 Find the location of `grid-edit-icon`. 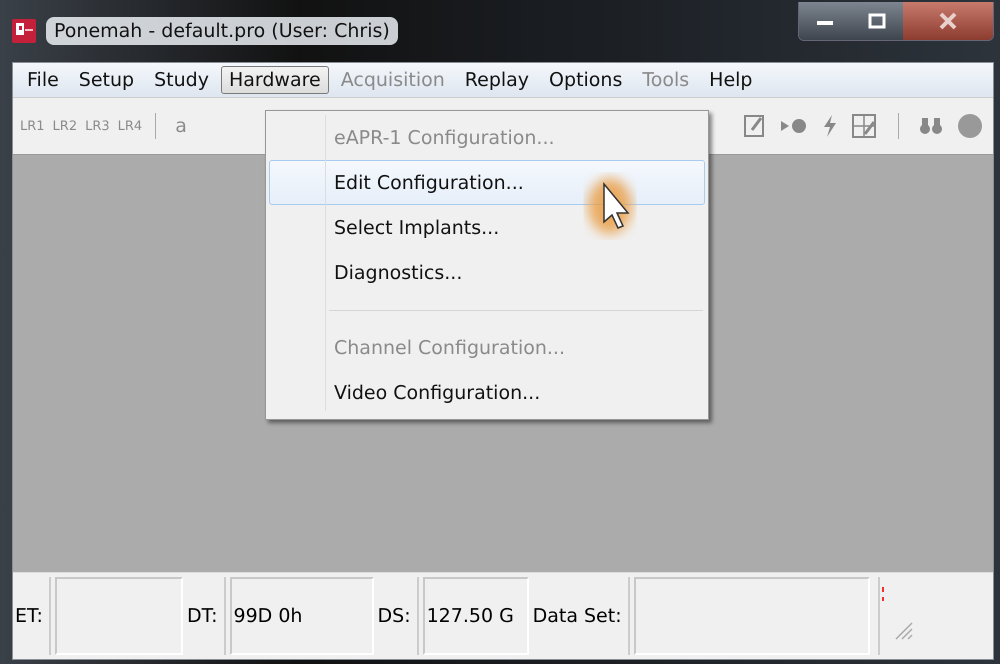

grid-edit-icon is located at coordinates (865, 126).